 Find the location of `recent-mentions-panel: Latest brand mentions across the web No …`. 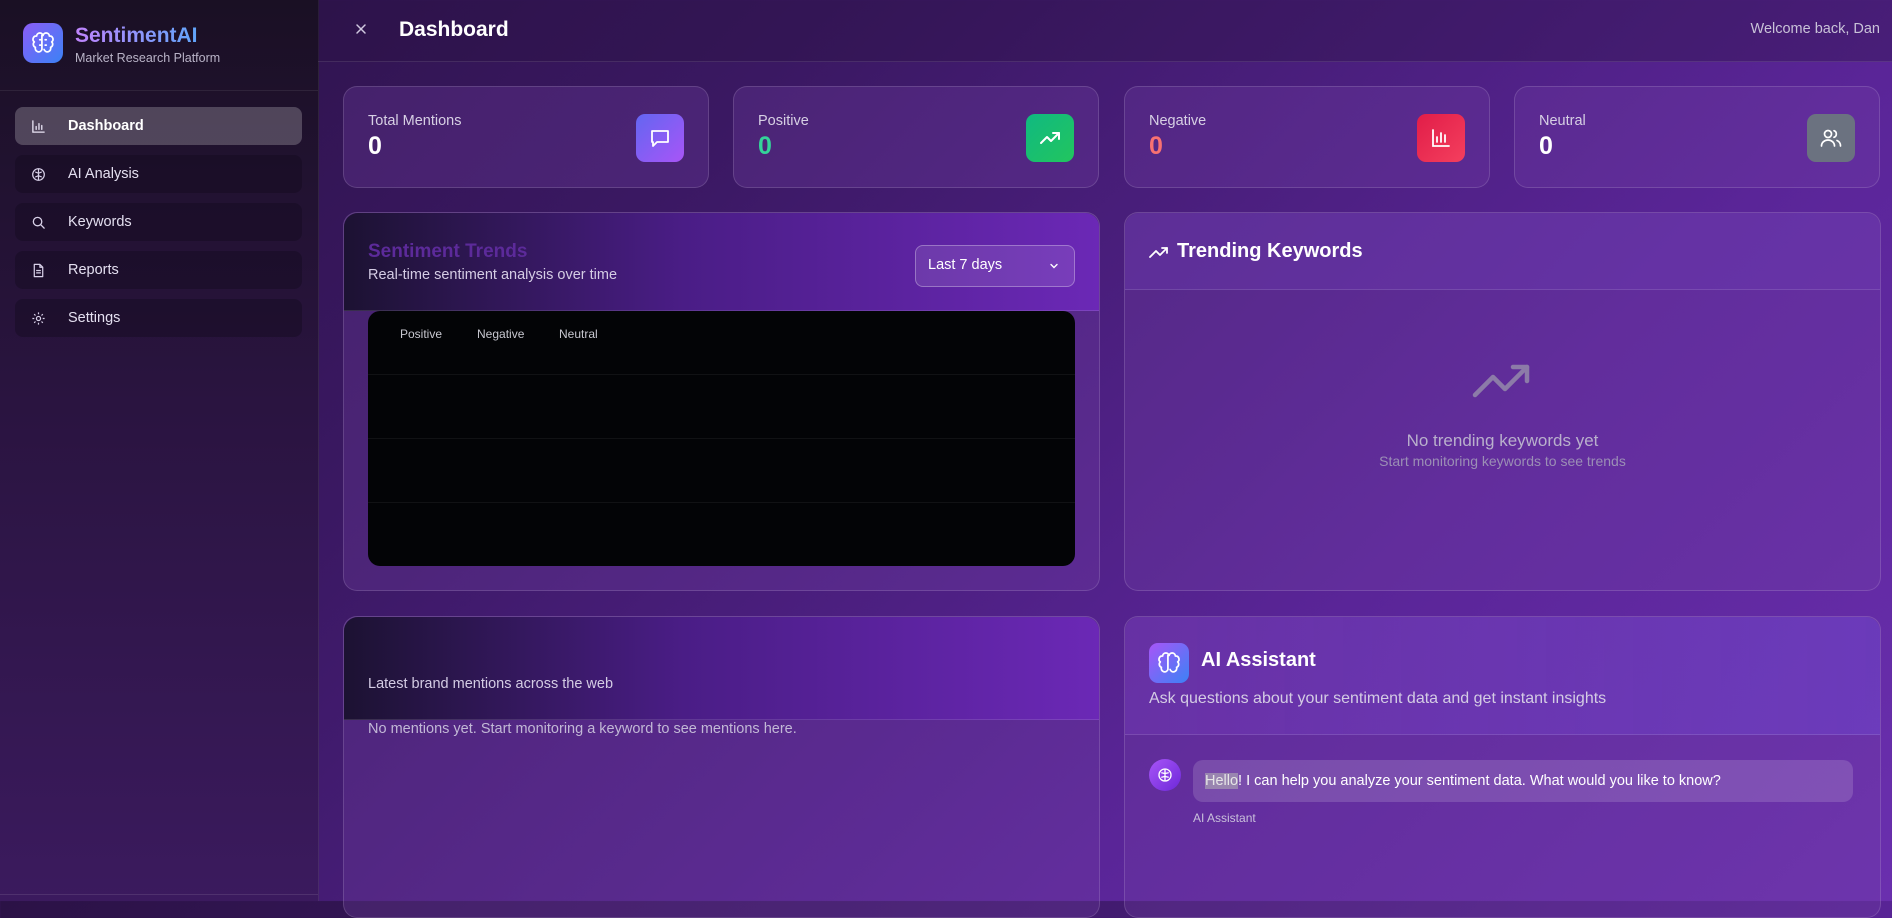

recent-mentions-panel: Latest brand mentions across the web No … is located at coordinates (721, 767).